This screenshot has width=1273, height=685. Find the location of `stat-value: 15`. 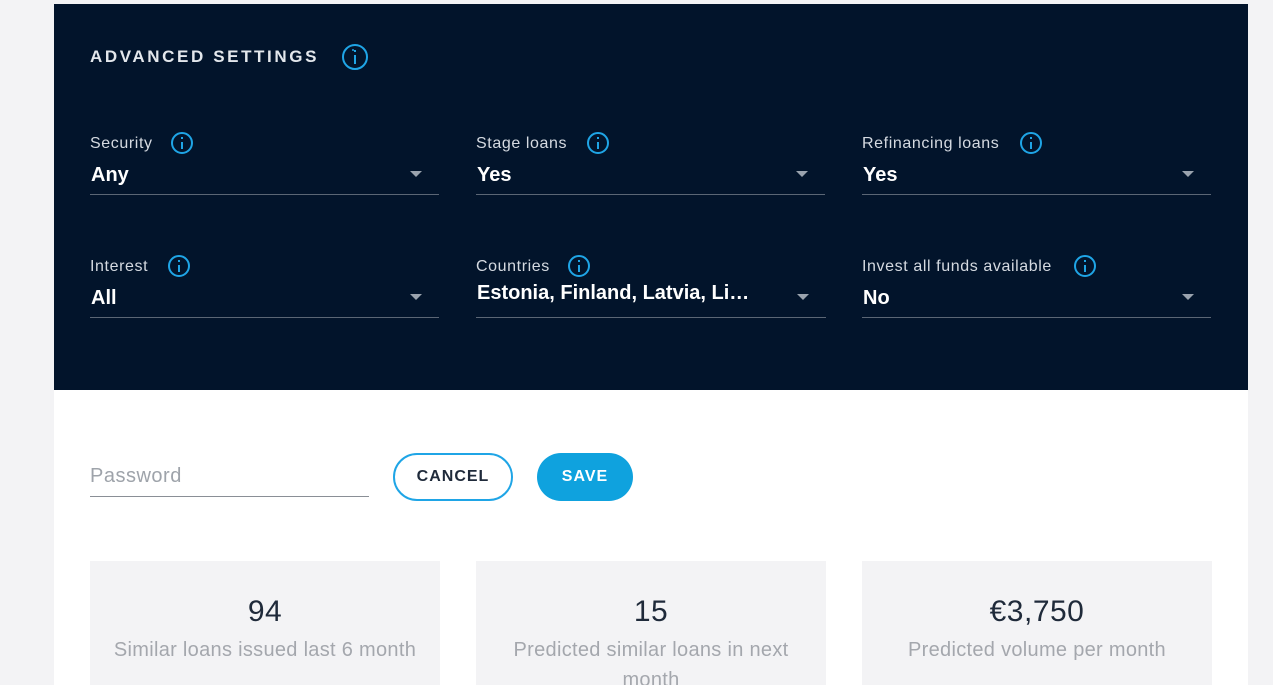

stat-value: 15 is located at coordinates (651, 611).